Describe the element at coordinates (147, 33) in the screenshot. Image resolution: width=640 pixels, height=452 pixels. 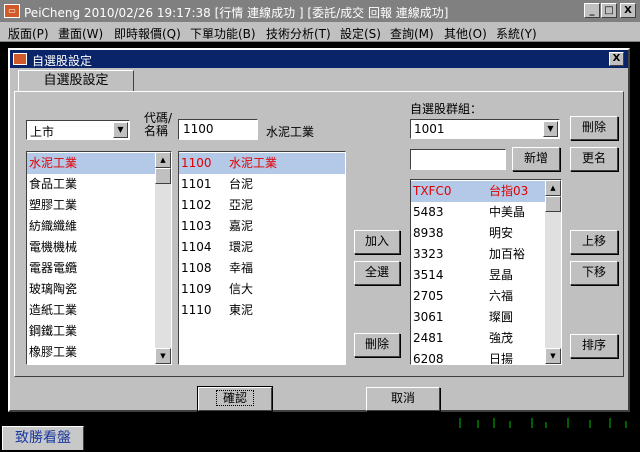
I see `menu-quotes: 即時報價(Q)` at that location.